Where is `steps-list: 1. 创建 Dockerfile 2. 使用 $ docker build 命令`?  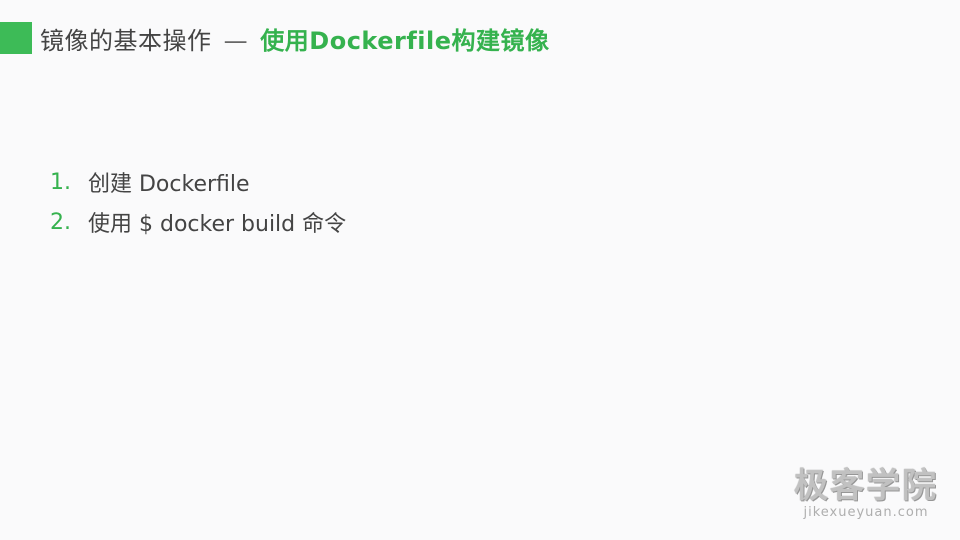 steps-list: 1. 创建 Dockerfile 2. 使用 $ docker build 命令 is located at coordinates (198, 202).